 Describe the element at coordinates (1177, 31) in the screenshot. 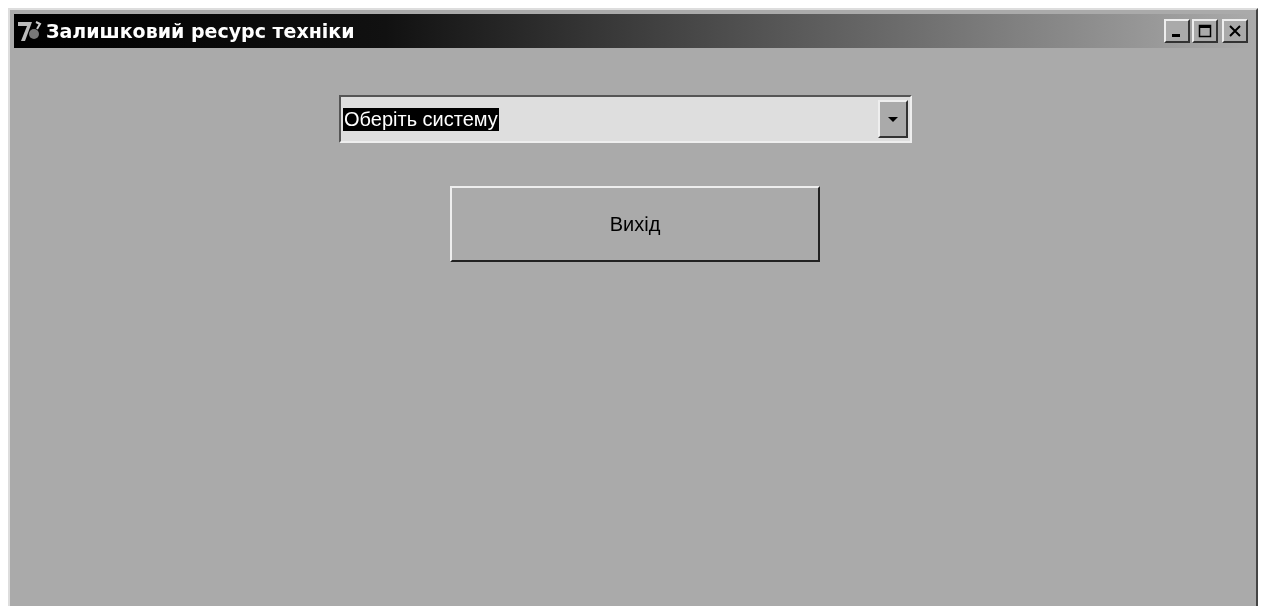

I see `minimize-button` at that location.